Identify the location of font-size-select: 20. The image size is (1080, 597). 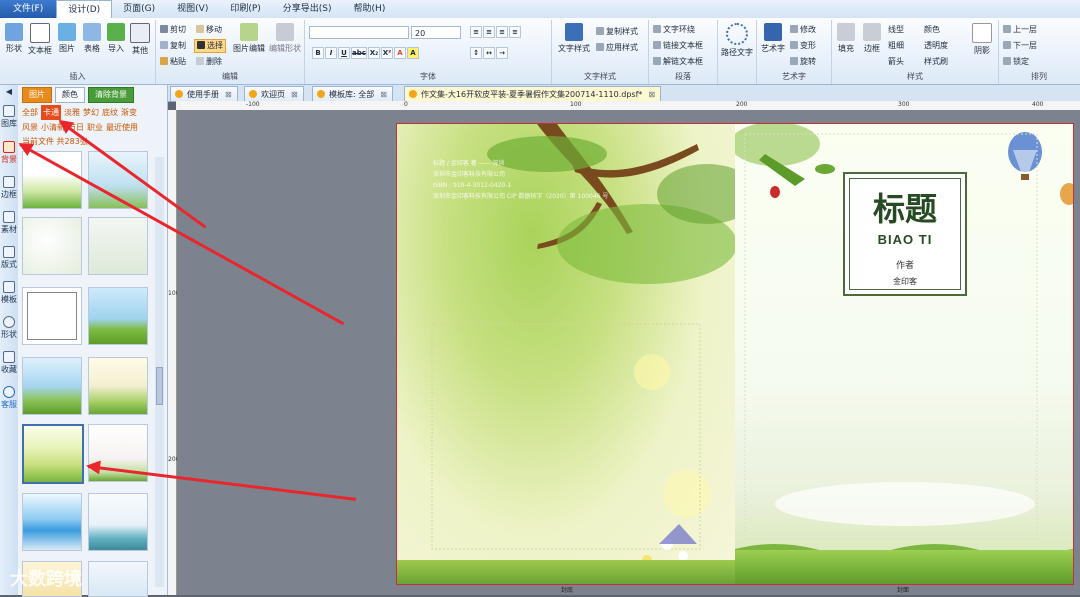
(436, 32).